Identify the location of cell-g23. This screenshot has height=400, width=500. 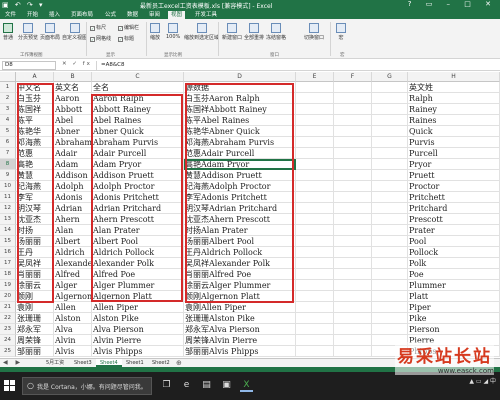
(390, 329).